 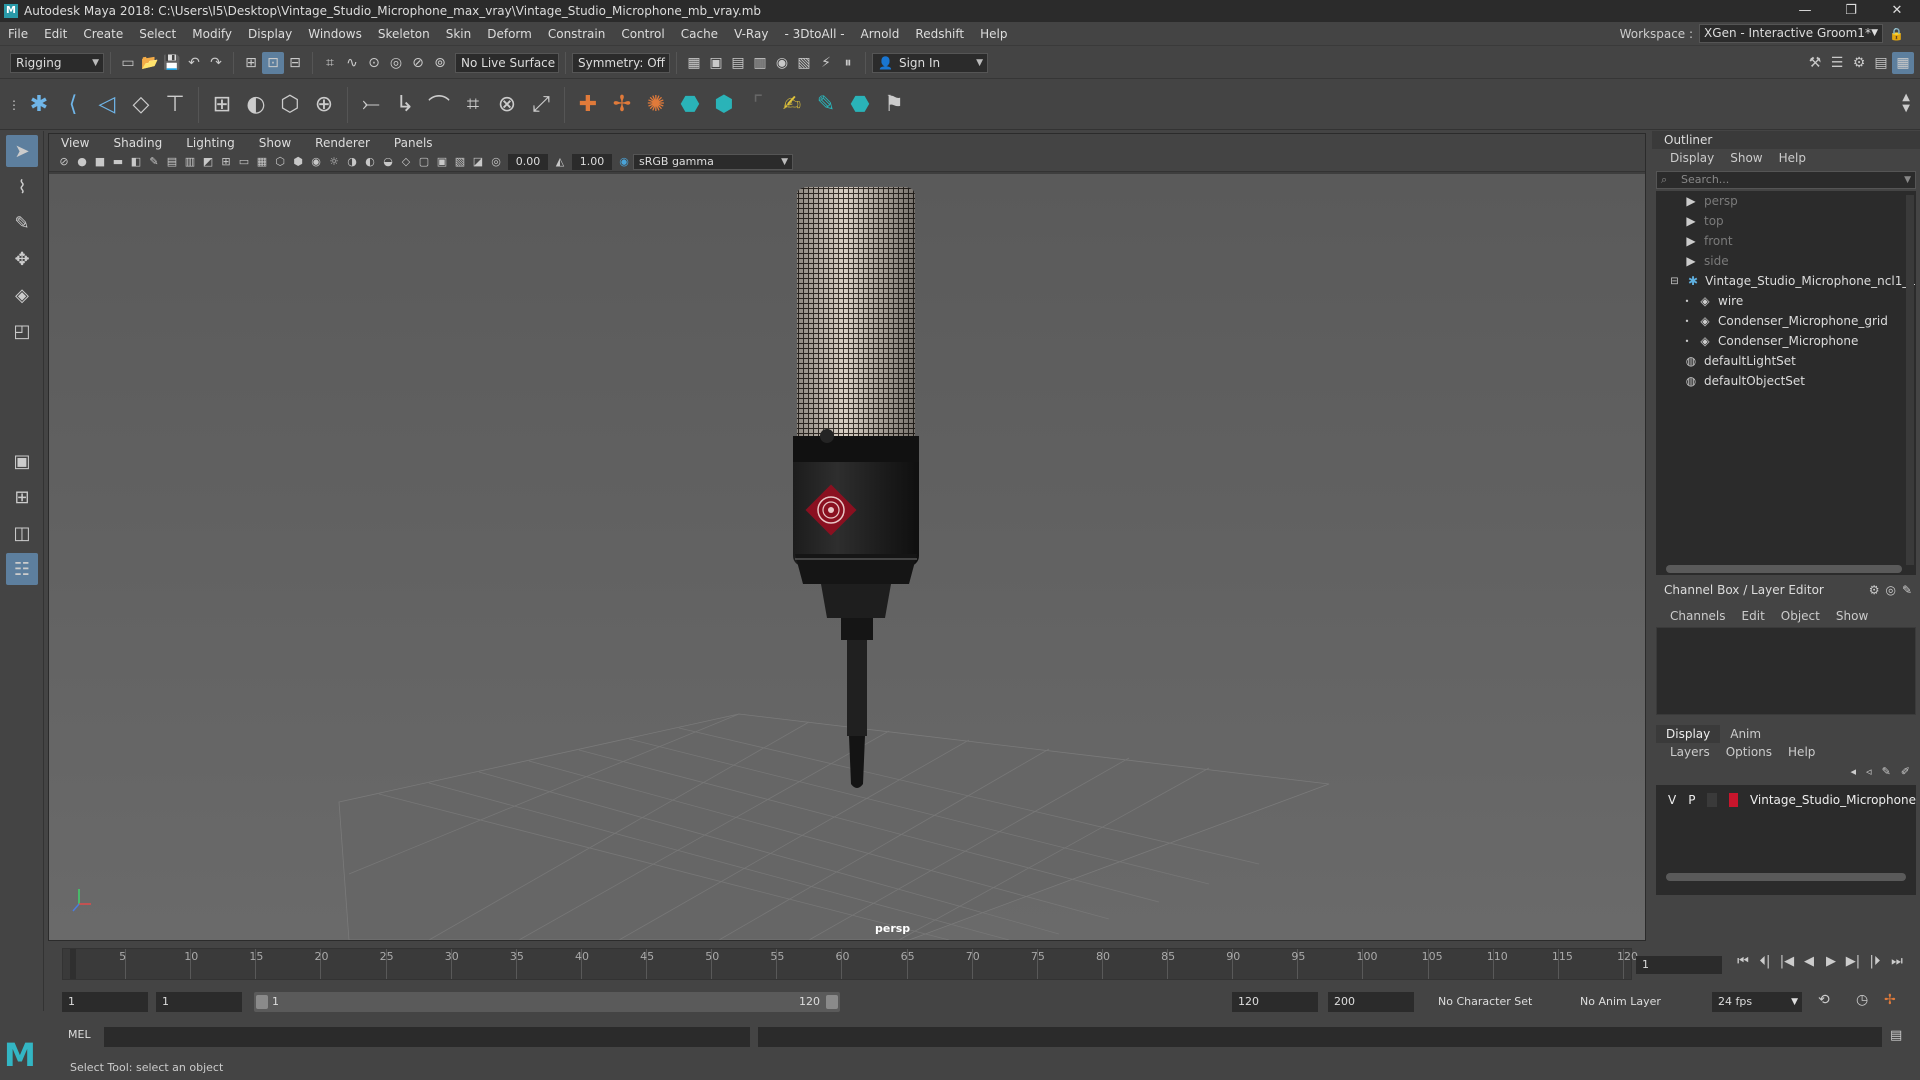 I want to click on grease-pencil-icon: ✎, so click(x=154, y=162).